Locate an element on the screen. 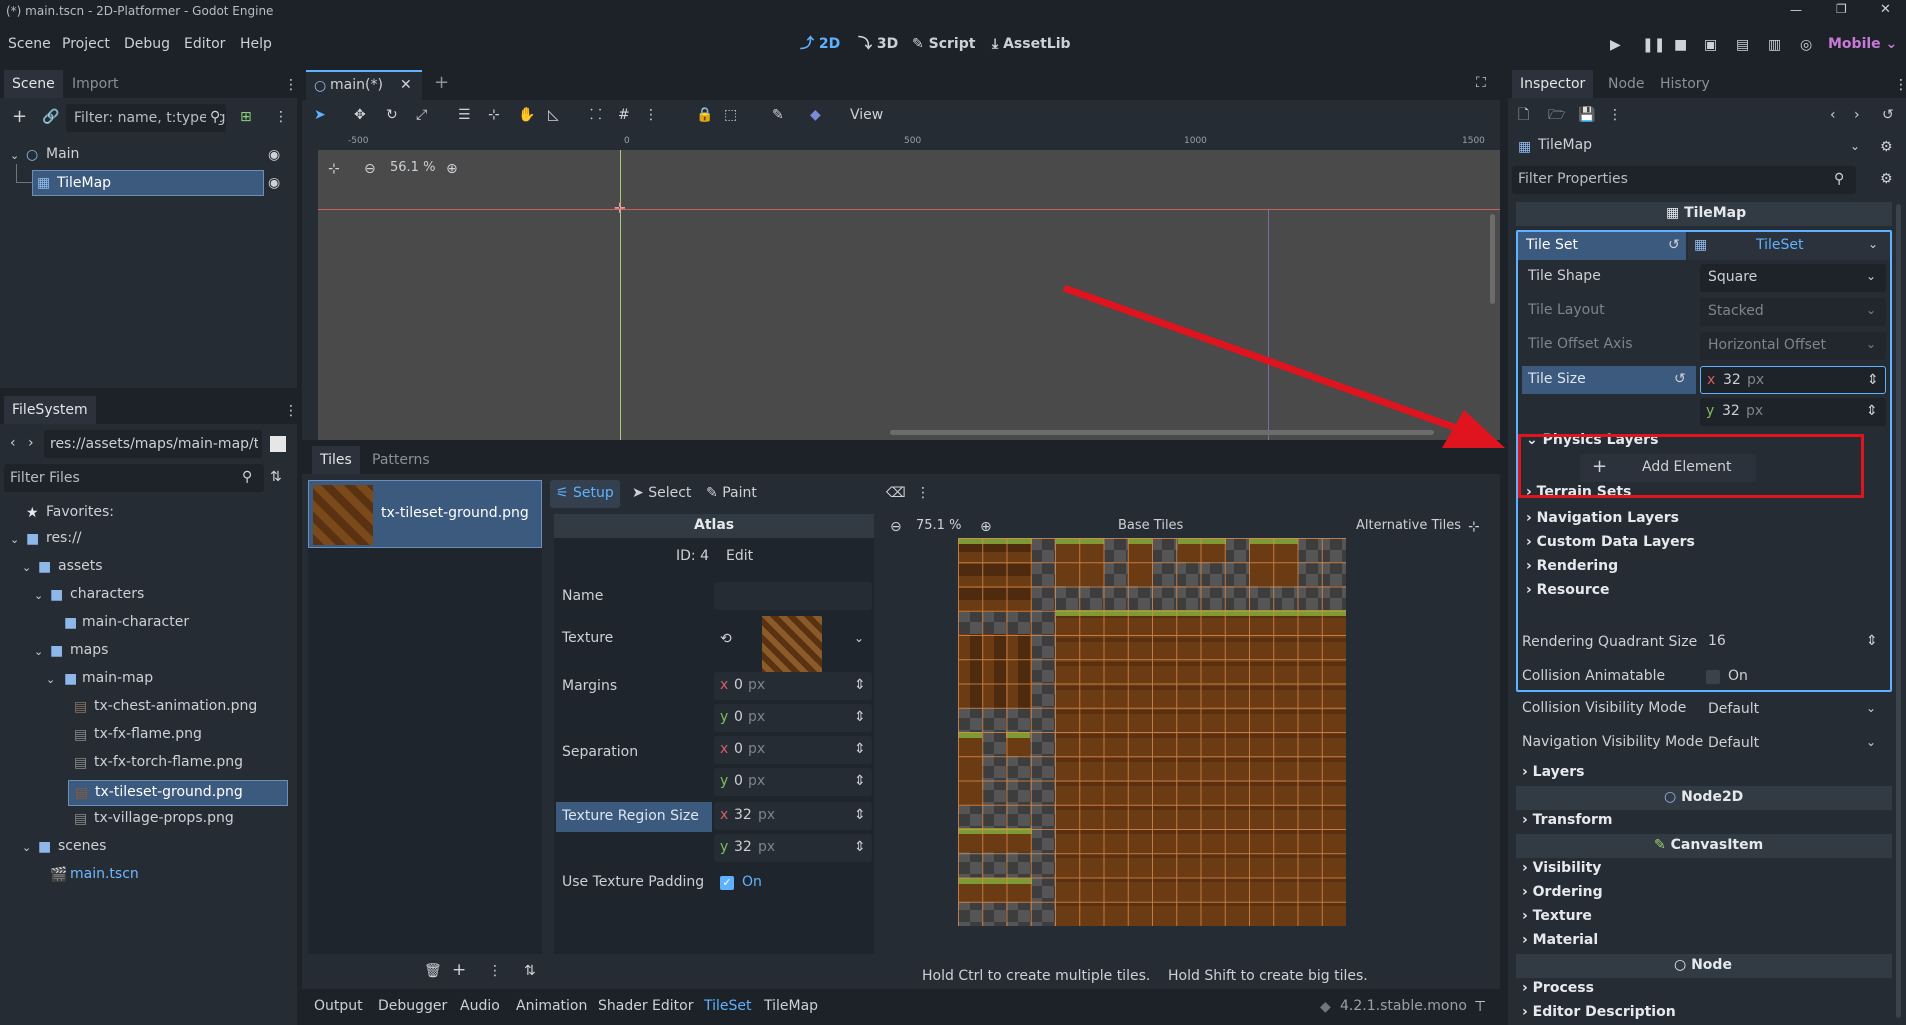 Image resolution: width=1906 pixels, height=1025 pixels. snap-options-icon: ⋮ is located at coordinates (651, 115).